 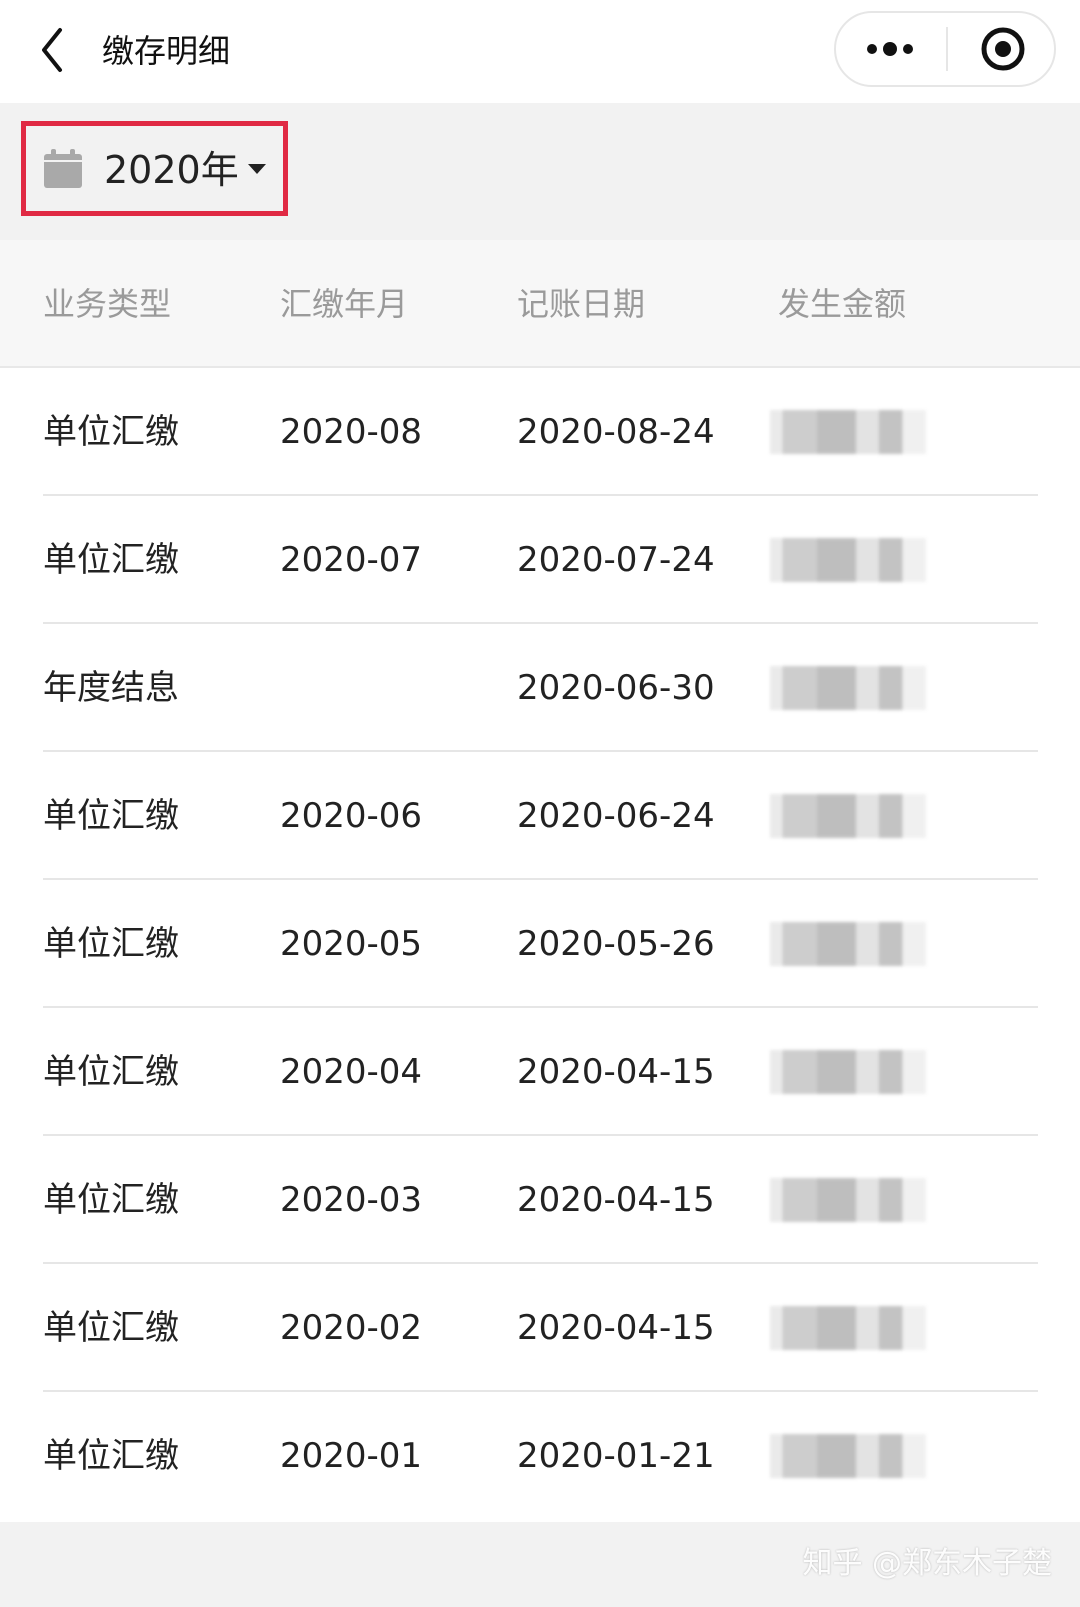 I want to click on table-header: 业务类型 汇缴年月 记账日期 发生金额, so click(x=540, y=304).